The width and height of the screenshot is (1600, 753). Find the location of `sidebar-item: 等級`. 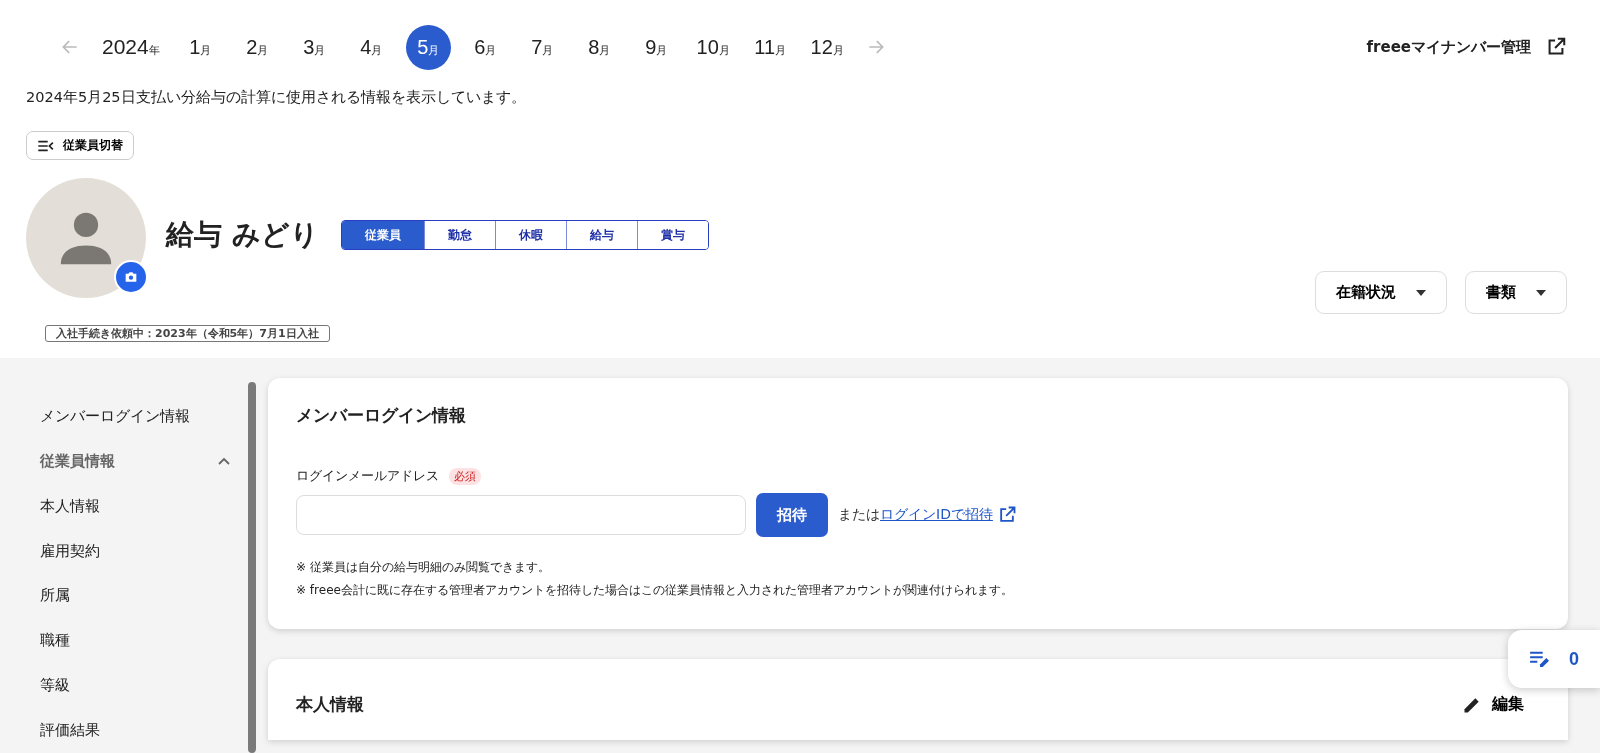

sidebar-item: 等級 is located at coordinates (135, 686).